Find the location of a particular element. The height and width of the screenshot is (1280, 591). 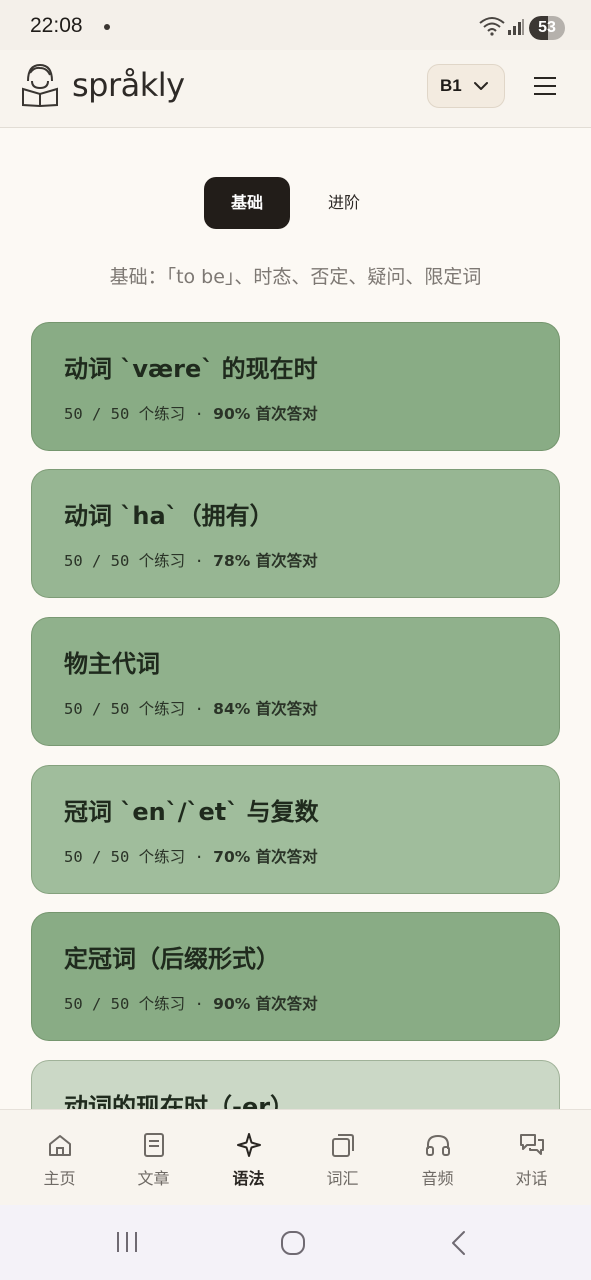

lesson-score: 78% 首次答对 is located at coordinates (265, 561).